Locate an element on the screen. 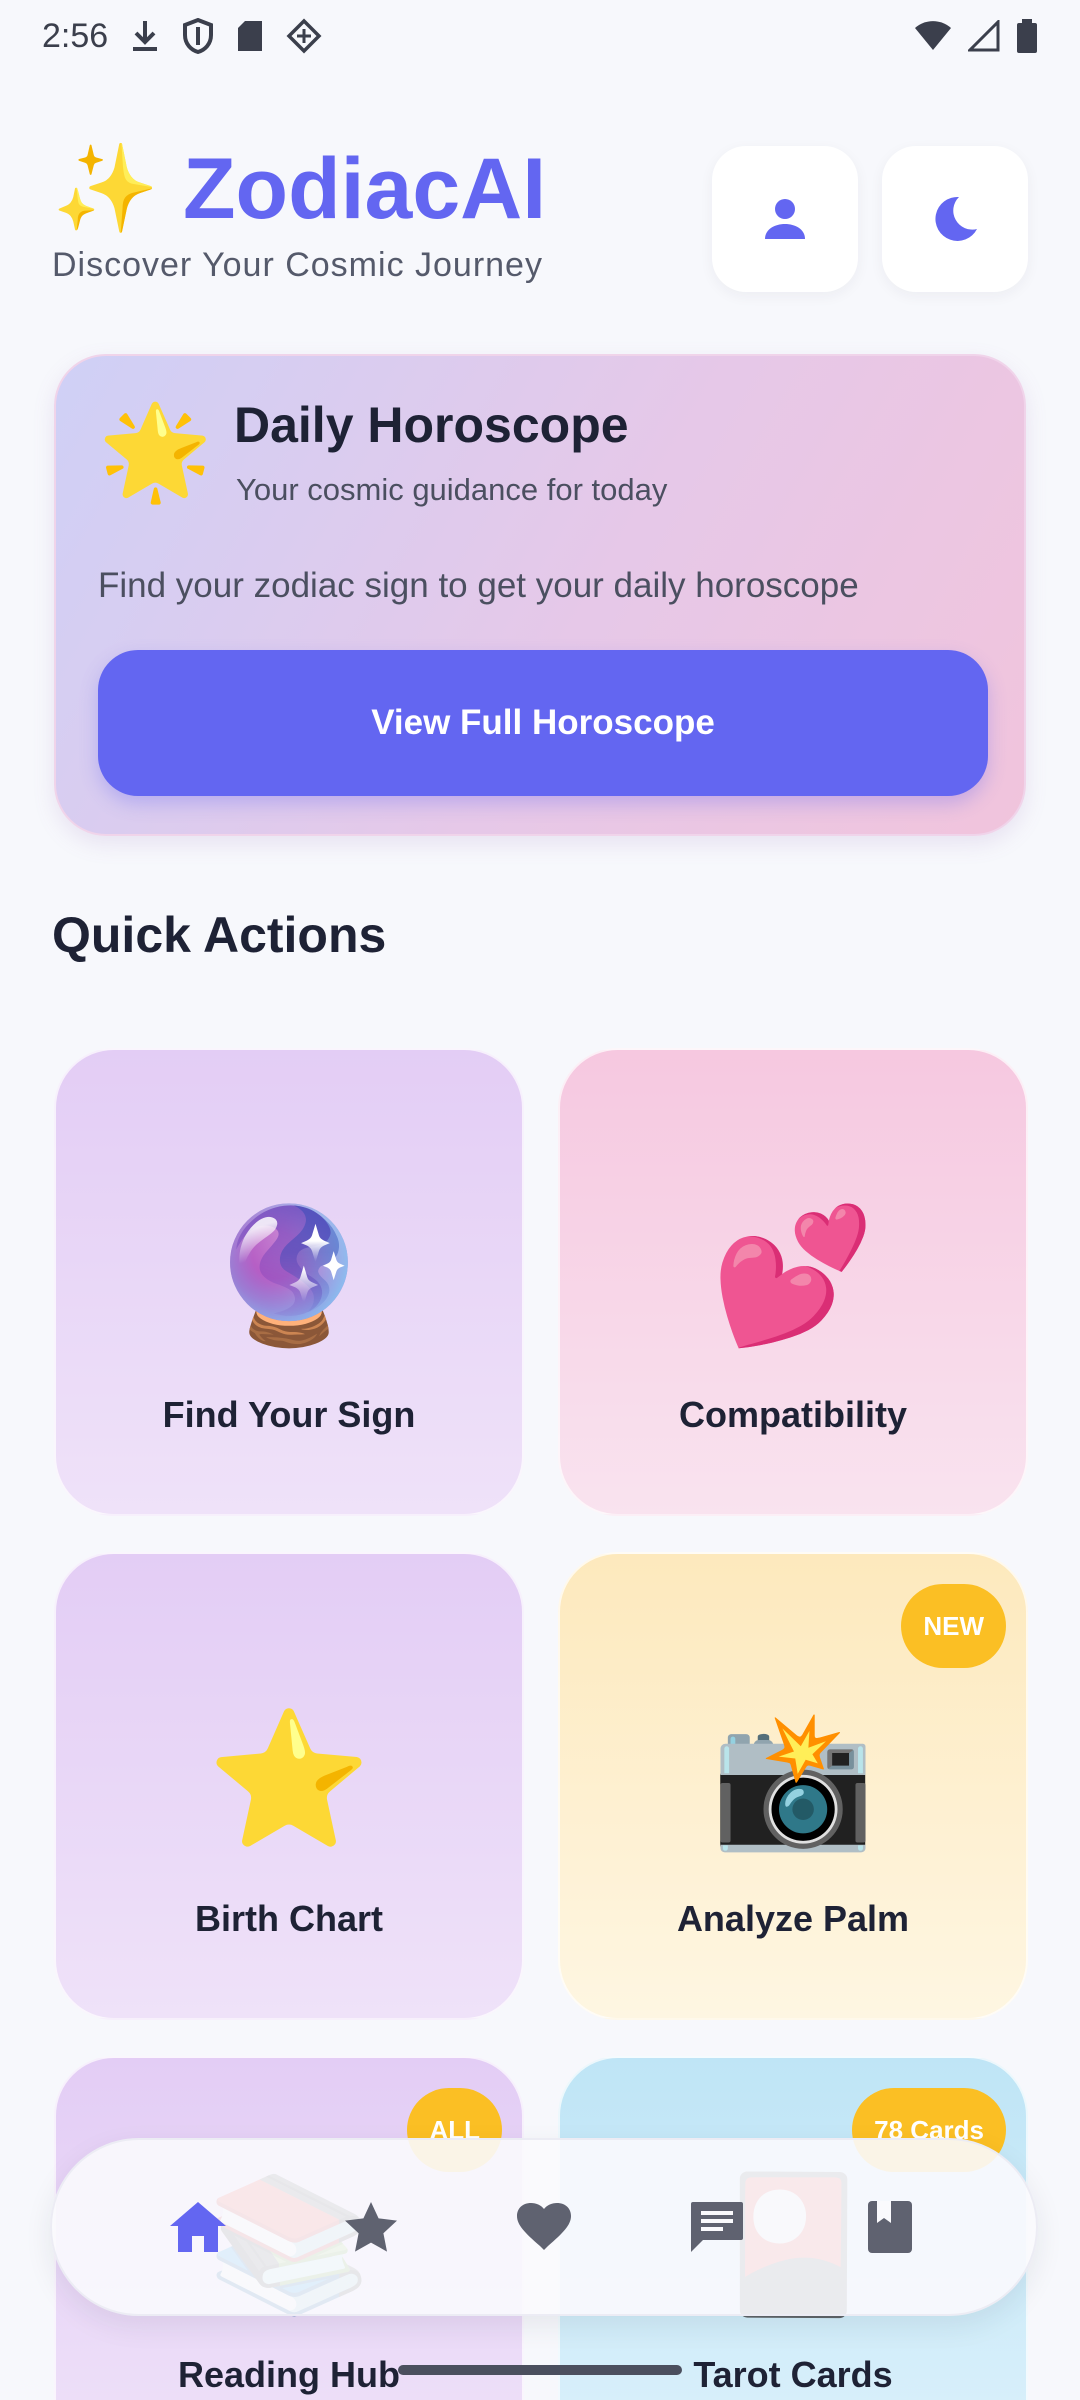  quick-actions-title: Quick Actions is located at coordinates (219, 935).